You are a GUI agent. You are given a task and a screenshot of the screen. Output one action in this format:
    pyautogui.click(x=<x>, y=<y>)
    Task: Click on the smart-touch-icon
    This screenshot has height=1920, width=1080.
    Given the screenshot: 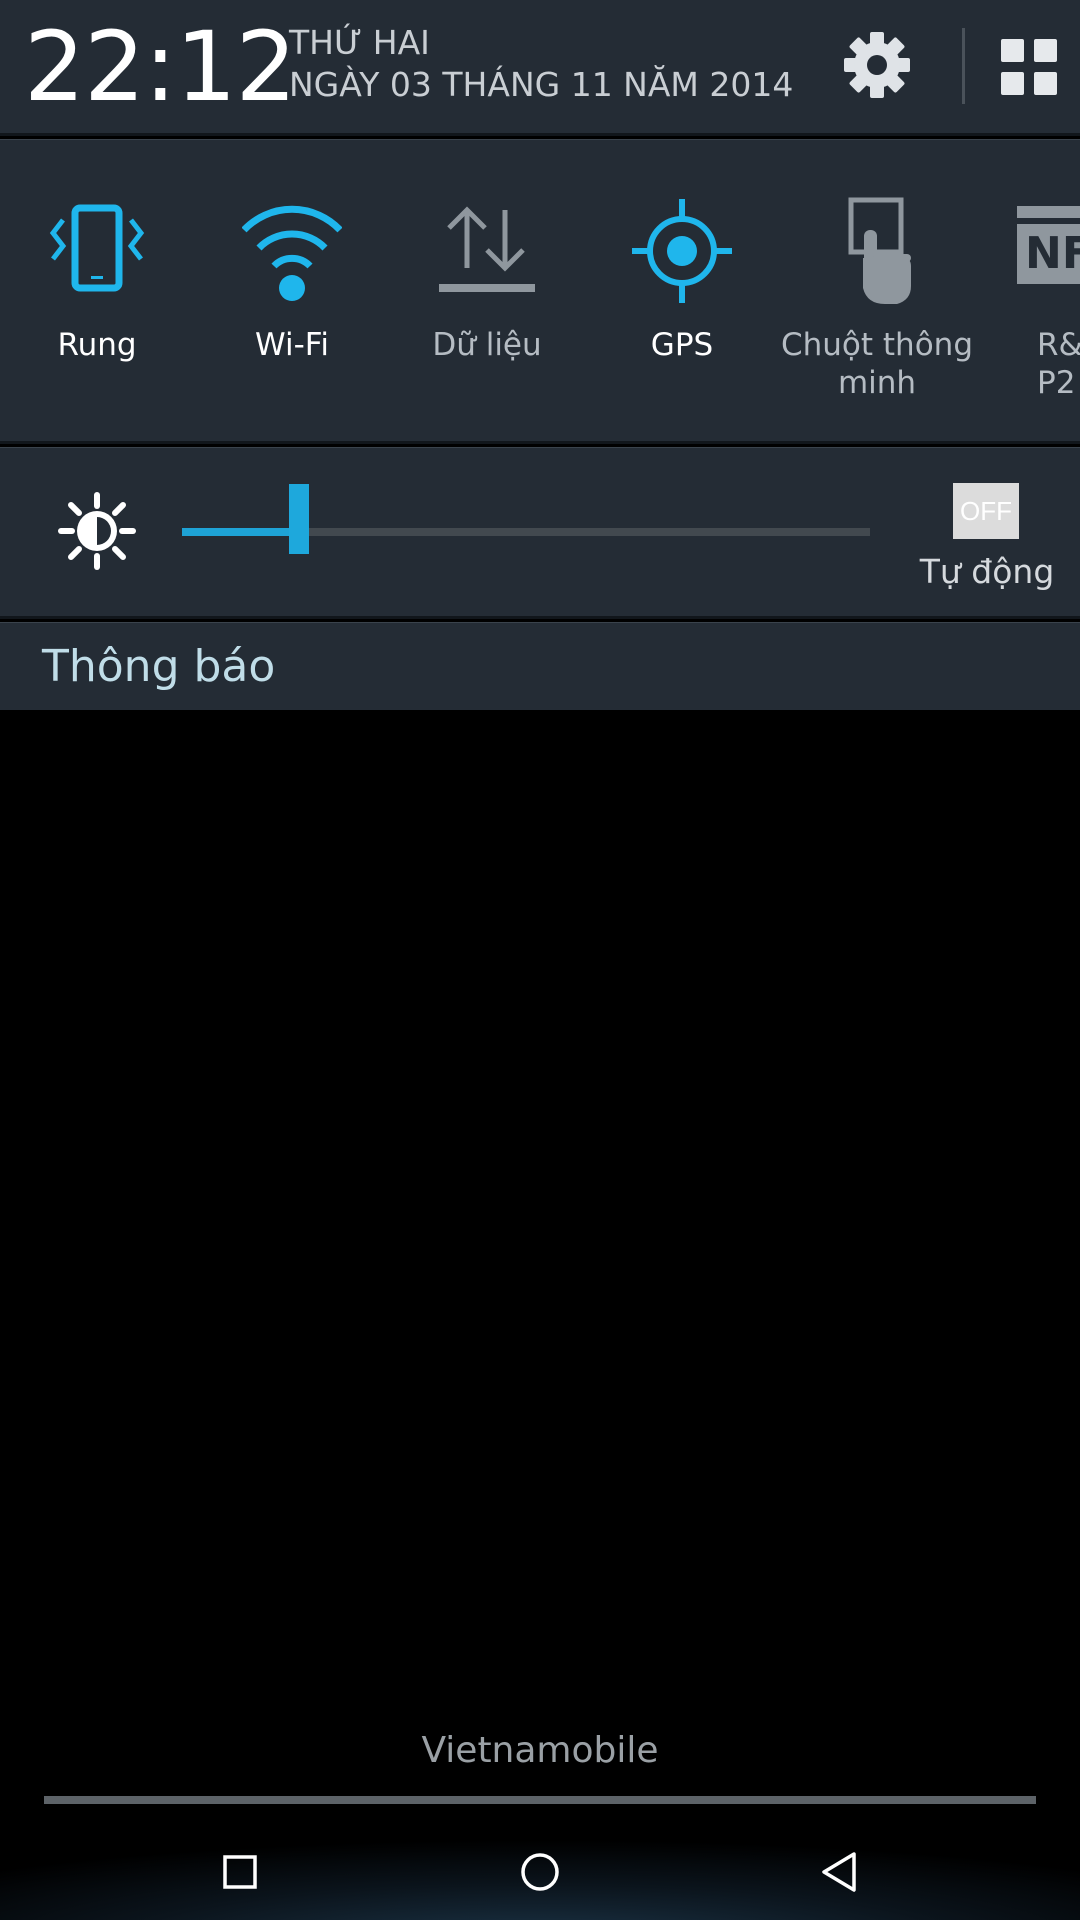 What is the action you would take?
    pyautogui.click(x=879, y=250)
    